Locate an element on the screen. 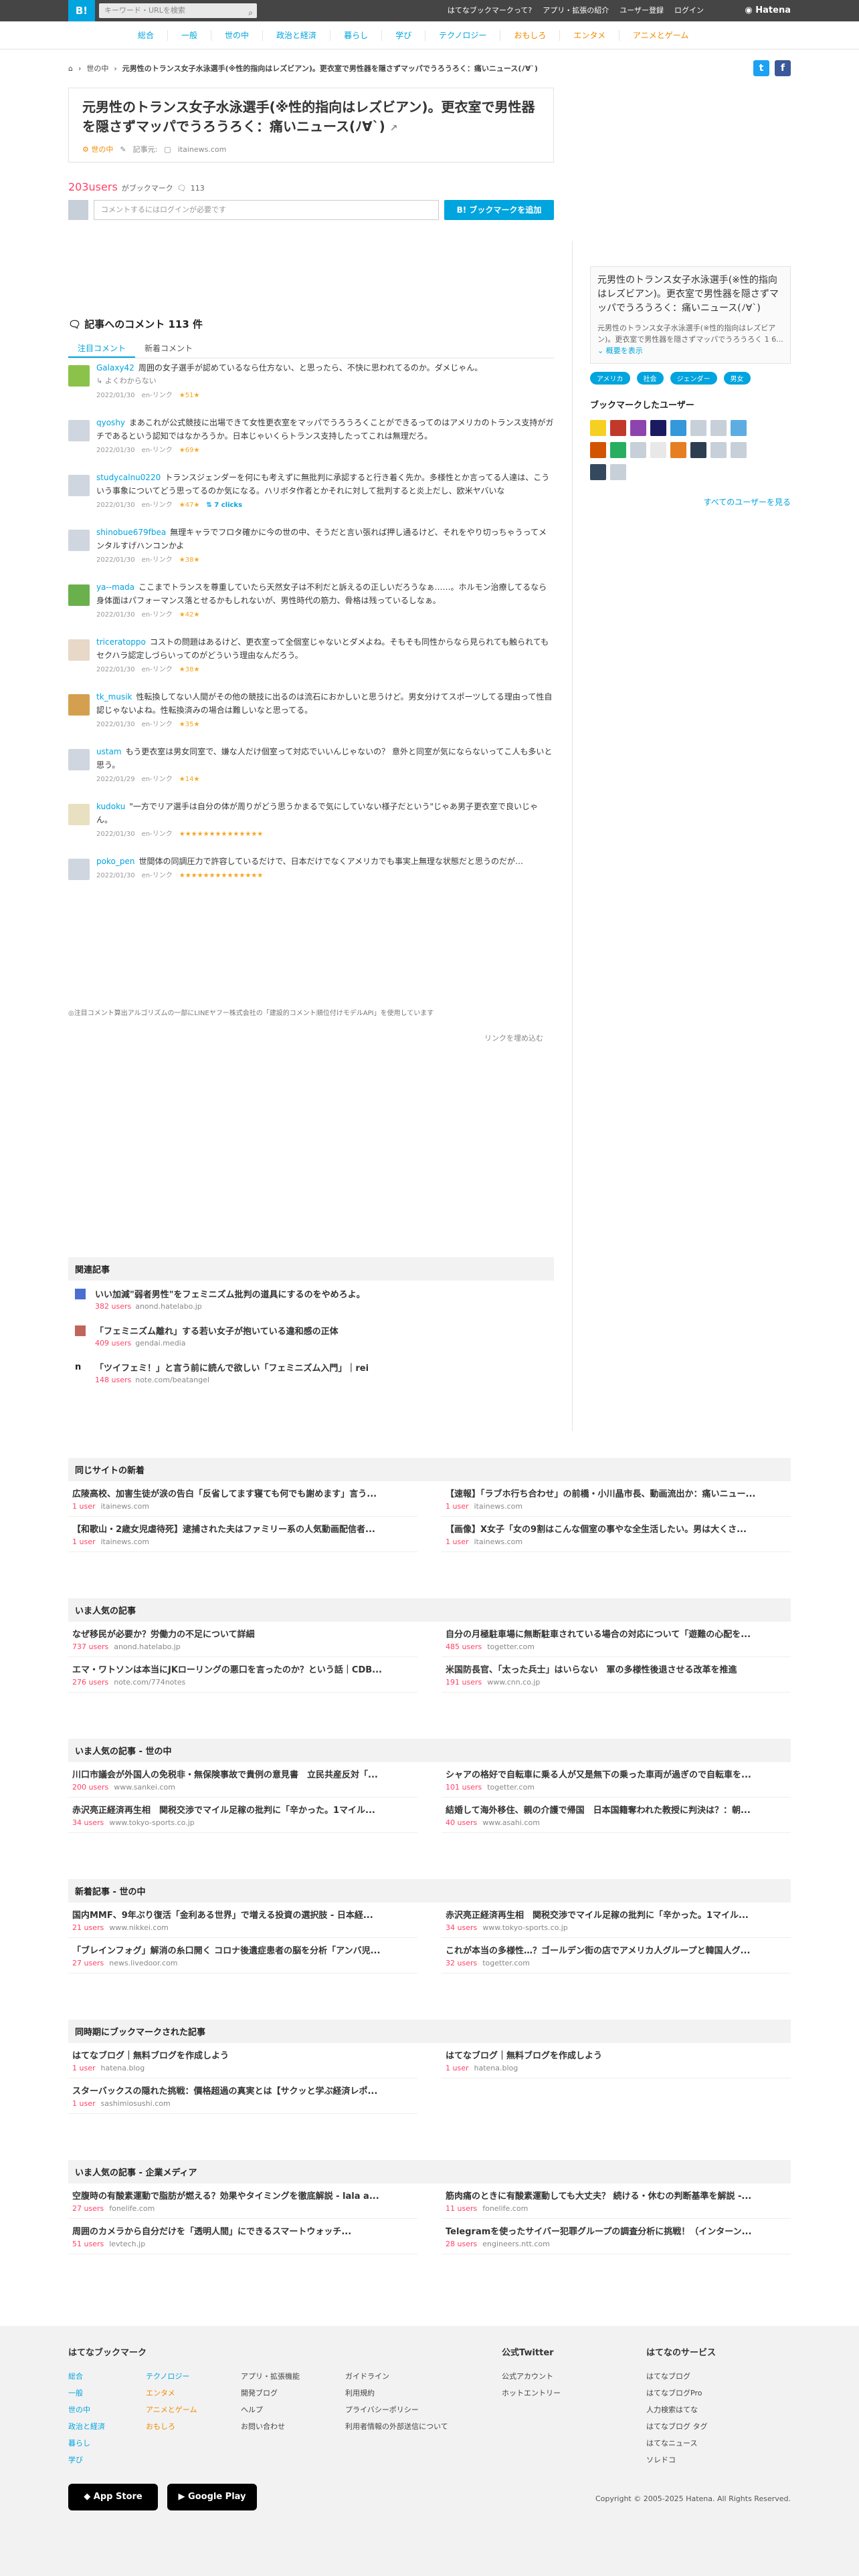  tab-new-comments: 新着コメント is located at coordinates (168, 348).